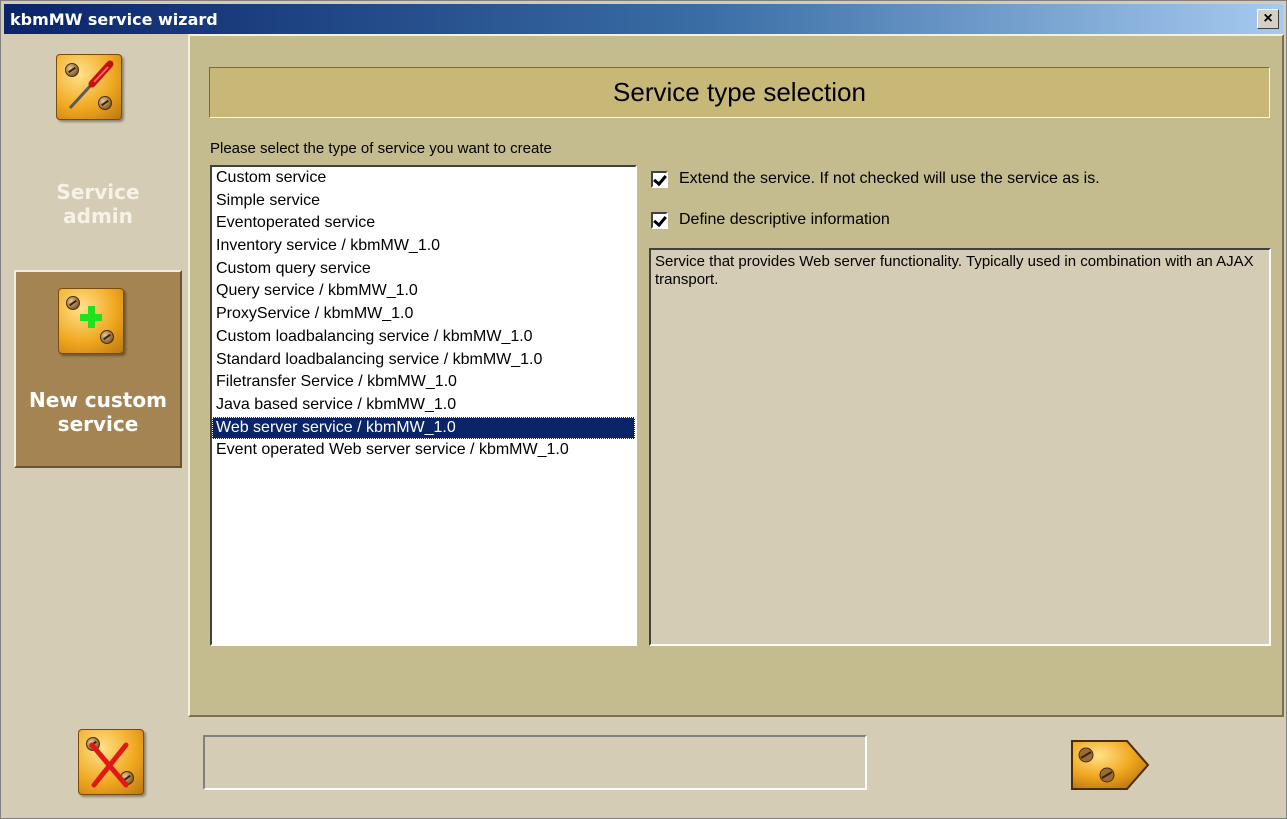 The image size is (1287, 819). What do you see at coordinates (98, 369) in the screenshot?
I see `new-custom-service-button: New custom service` at bounding box center [98, 369].